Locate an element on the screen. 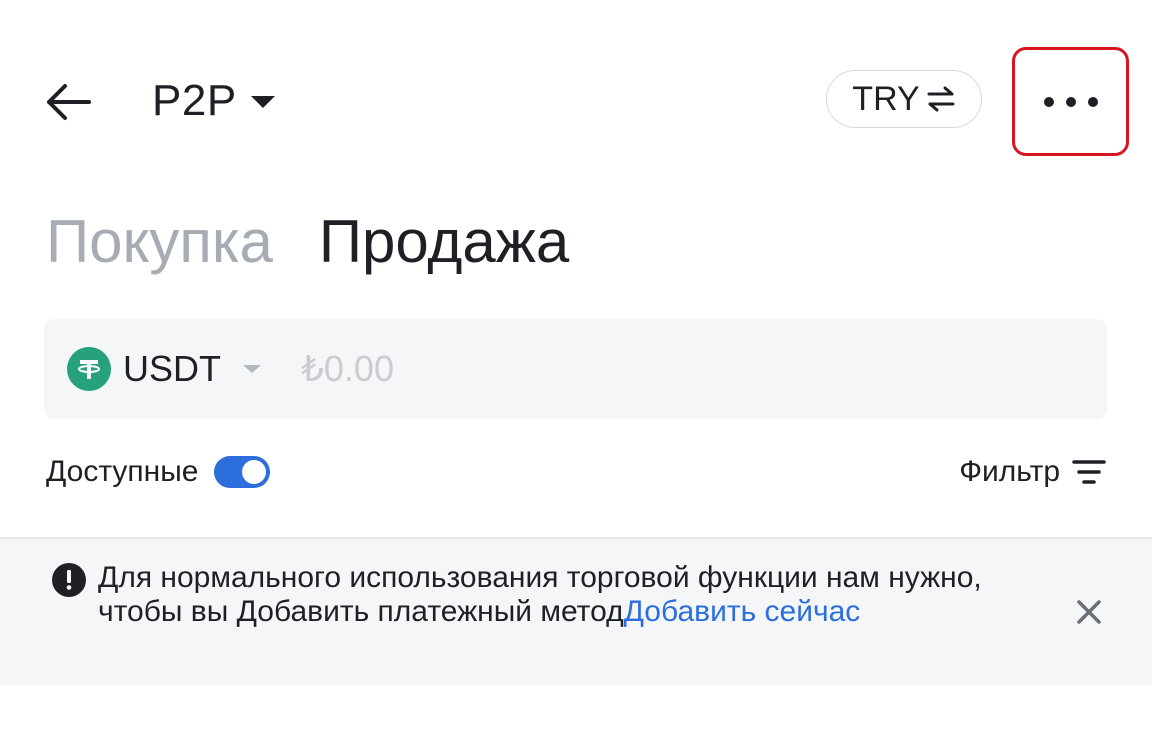  back-button is located at coordinates (68, 102).